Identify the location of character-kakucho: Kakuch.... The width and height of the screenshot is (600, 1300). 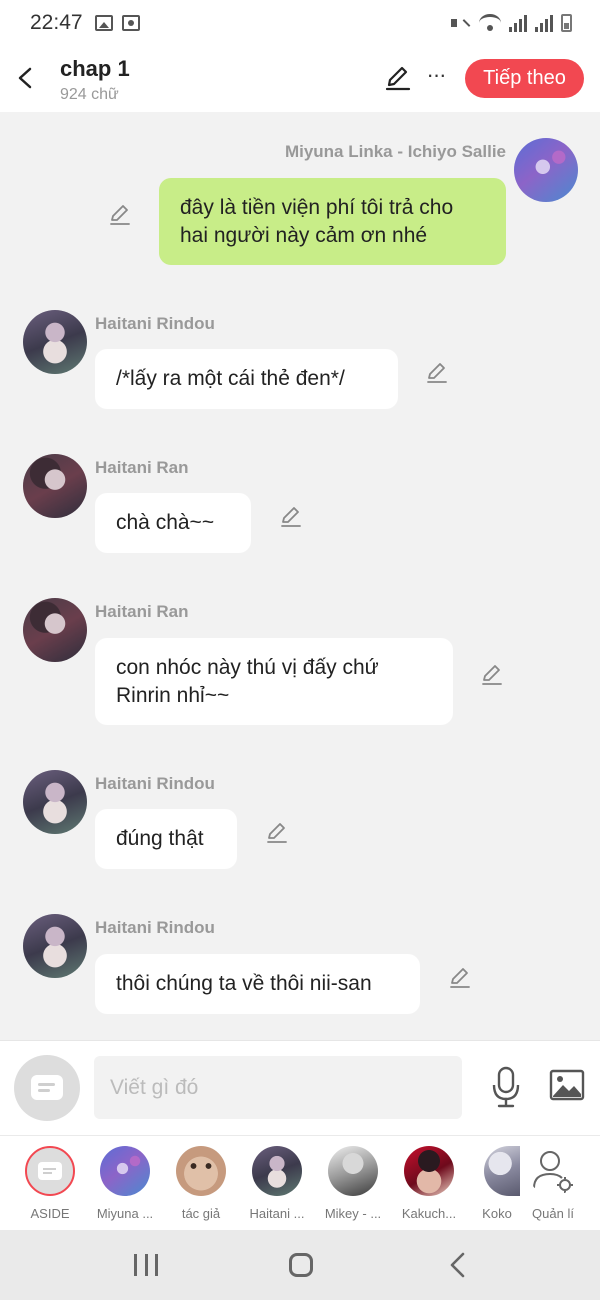
(429, 1186).